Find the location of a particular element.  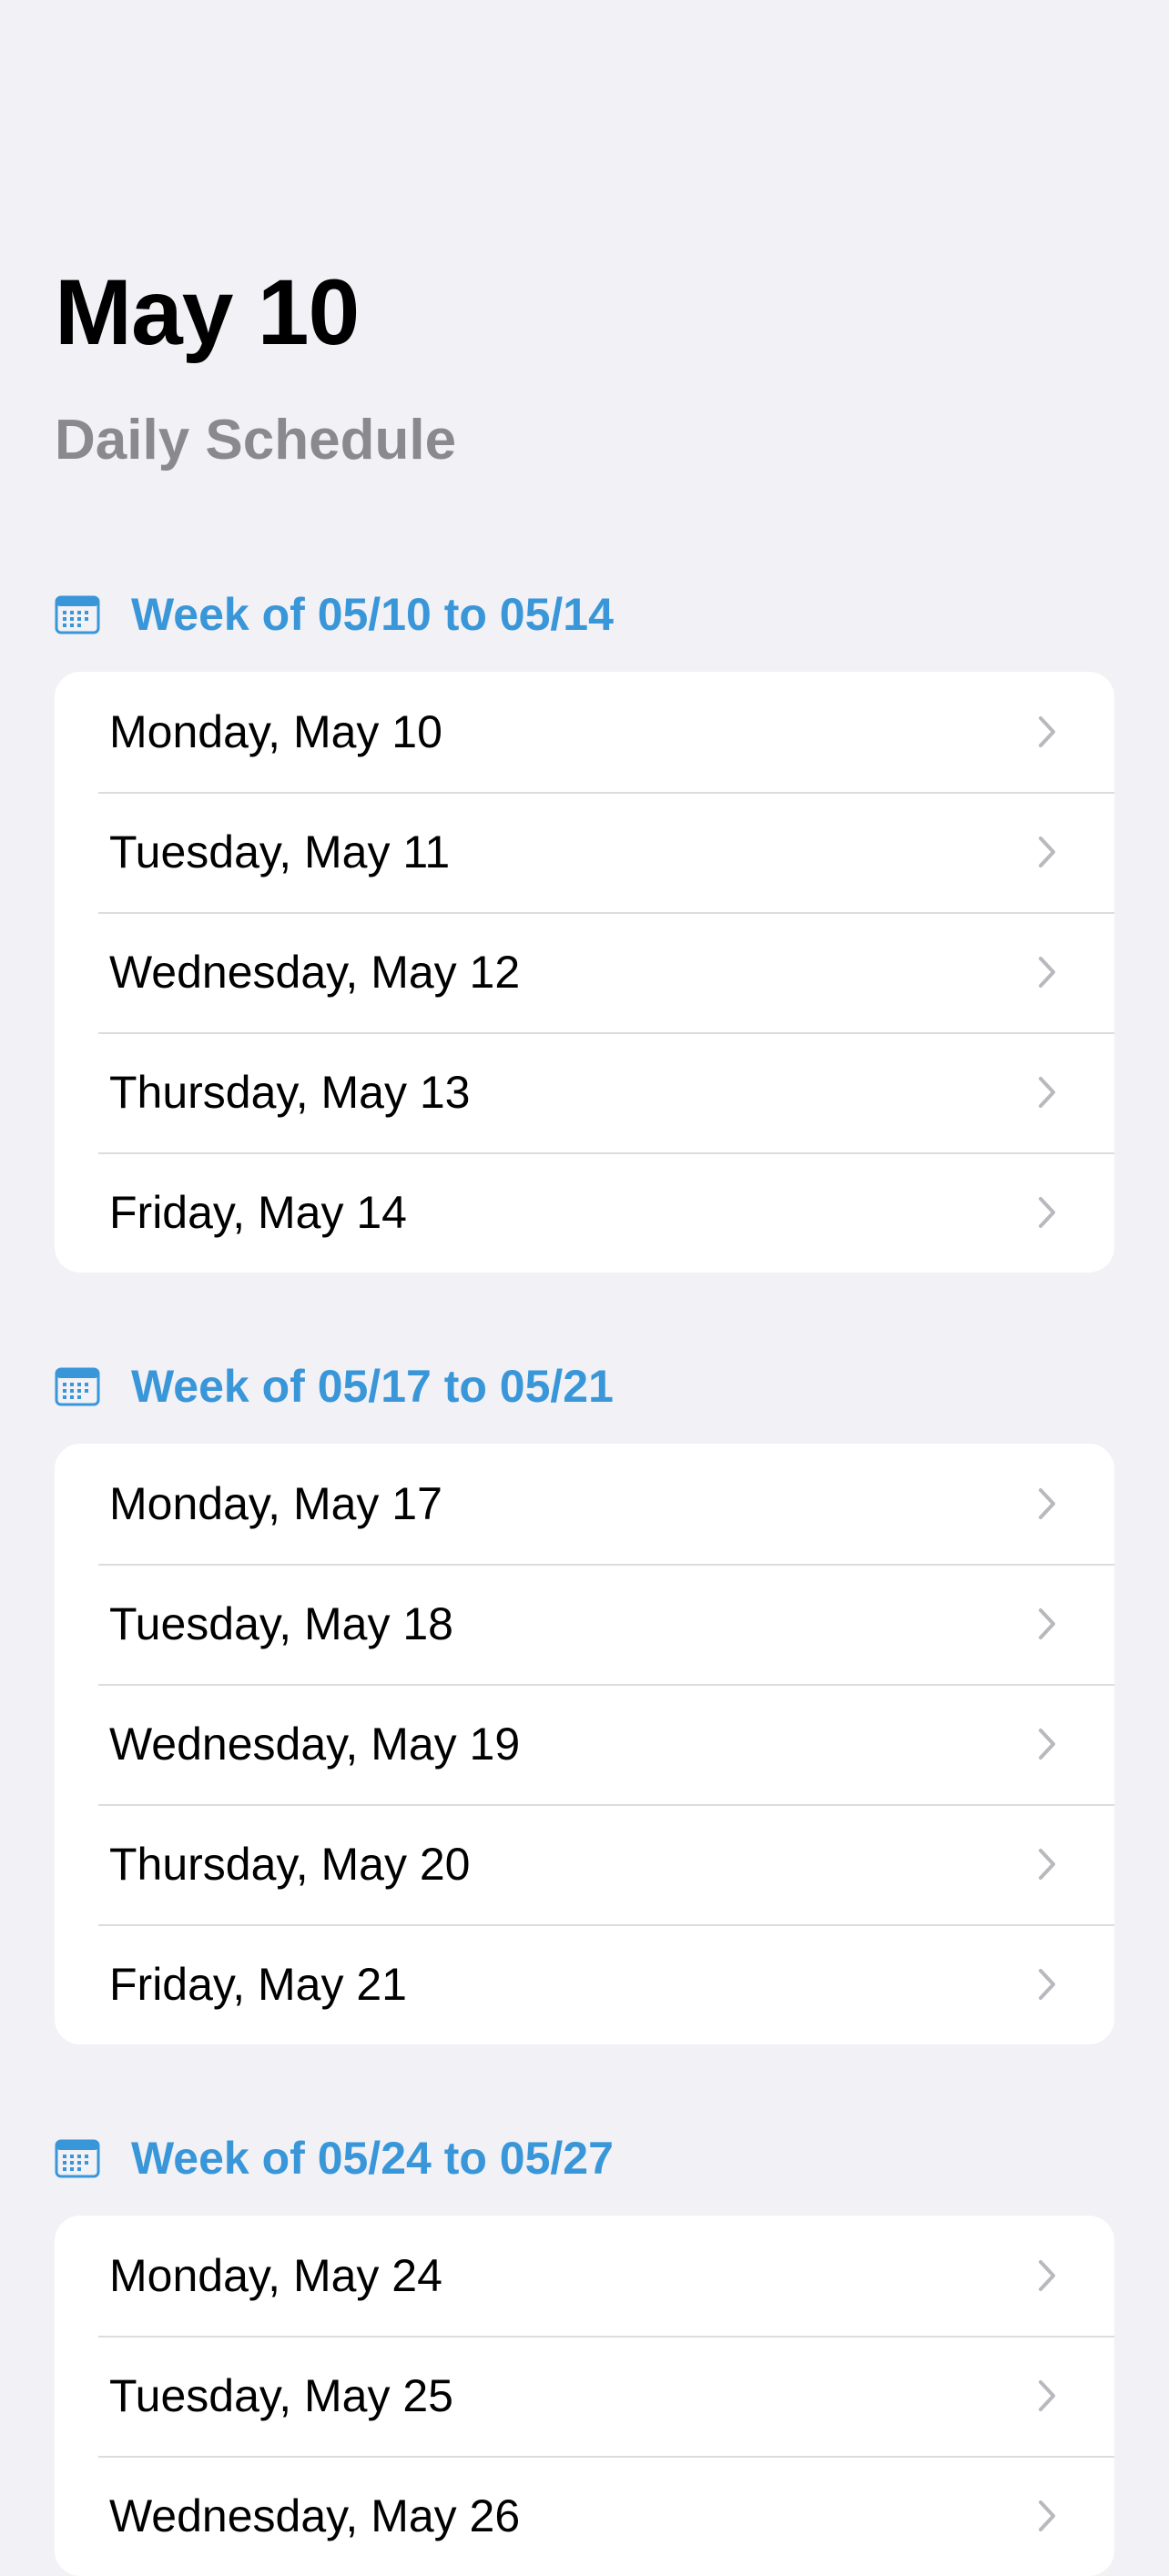

day-row: Monday, May 10 is located at coordinates (584, 732).